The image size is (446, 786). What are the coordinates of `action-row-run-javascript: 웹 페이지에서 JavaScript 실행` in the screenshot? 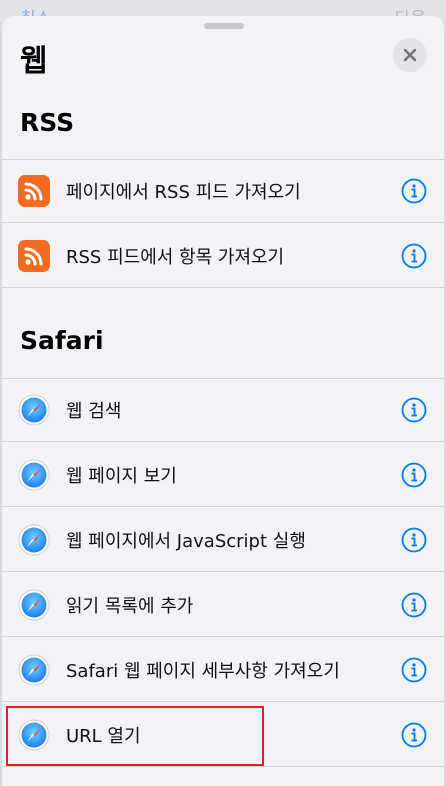 It's located at (223, 540).